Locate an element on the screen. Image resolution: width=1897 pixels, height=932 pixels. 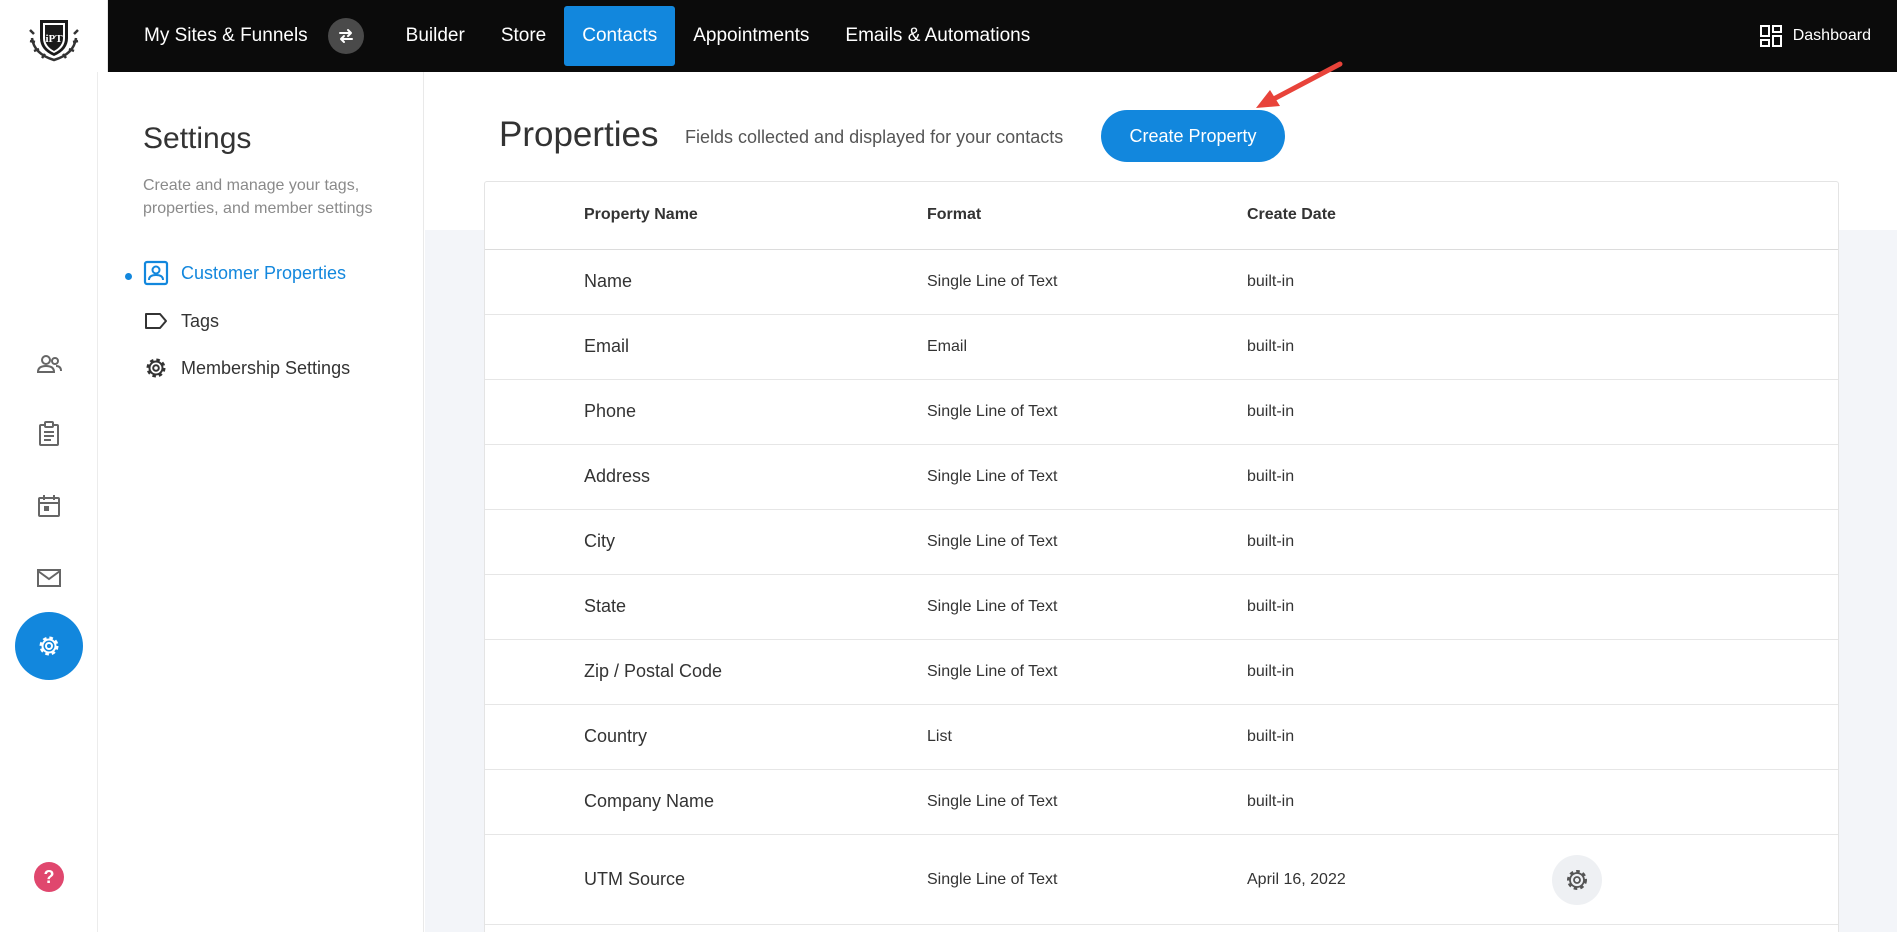
logo-icon: iPT is located at coordinates (53, 41).